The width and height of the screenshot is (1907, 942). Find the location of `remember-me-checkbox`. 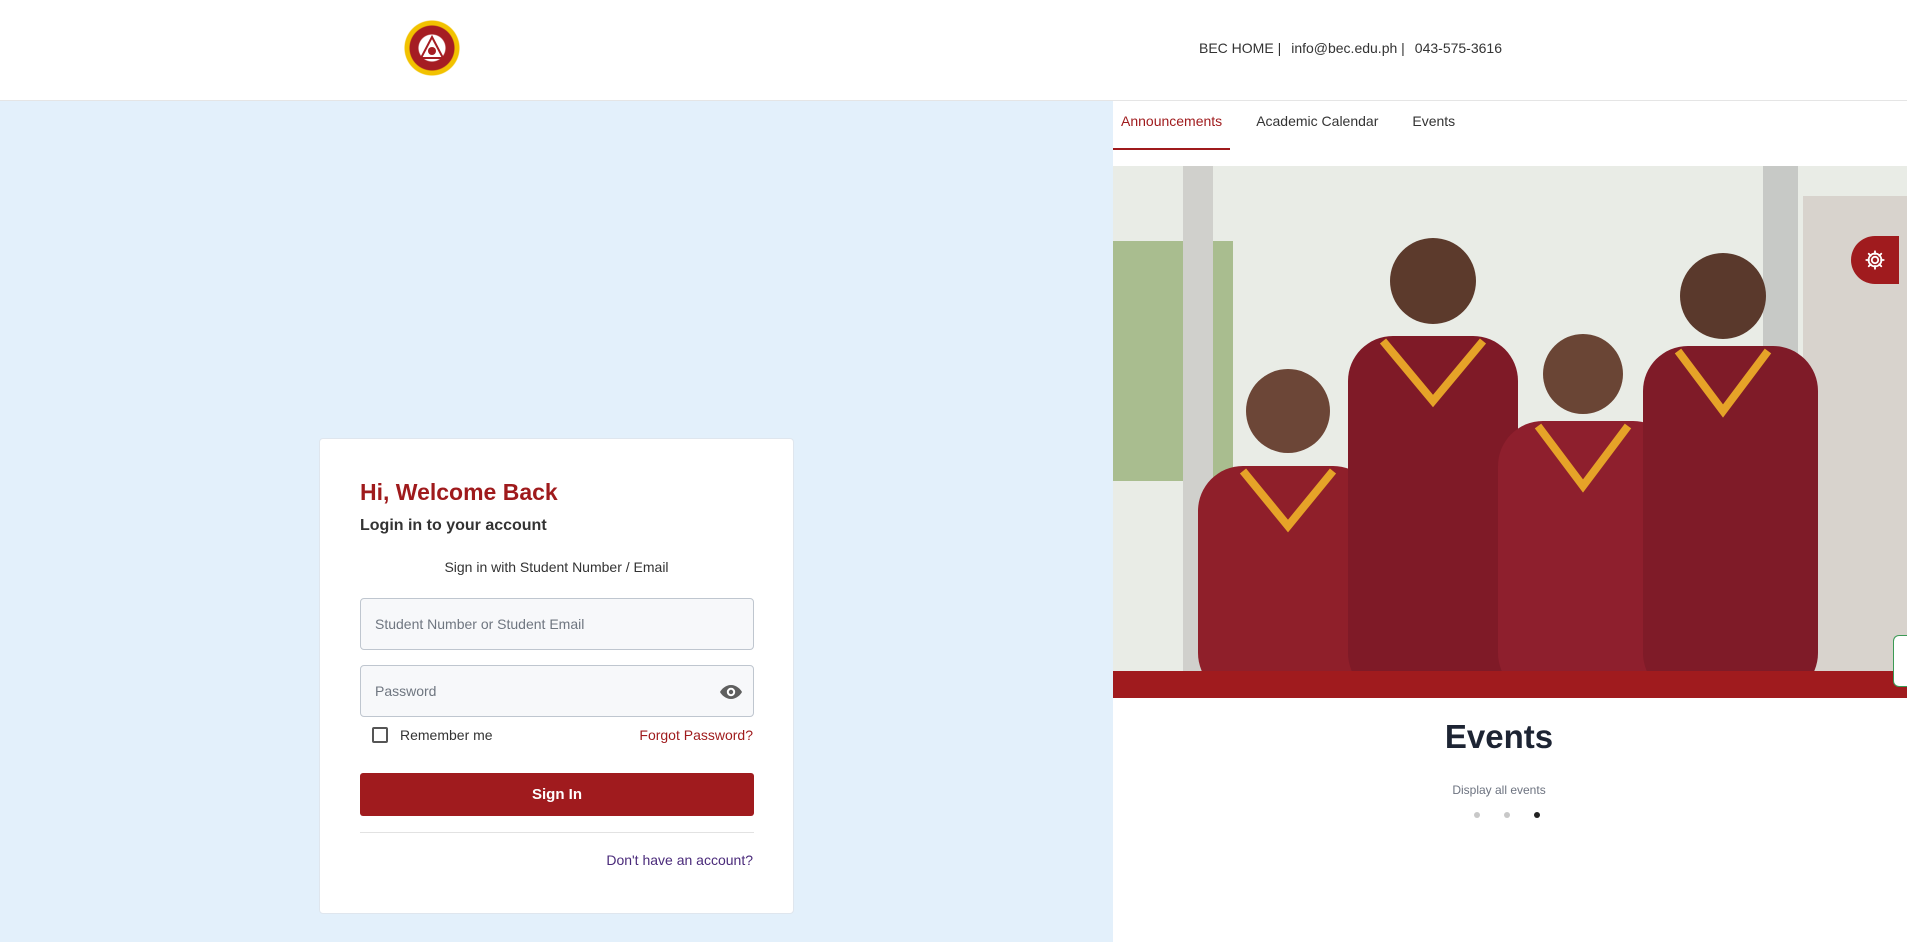

remember-me-checkbox is located at coordinates (380, 735).